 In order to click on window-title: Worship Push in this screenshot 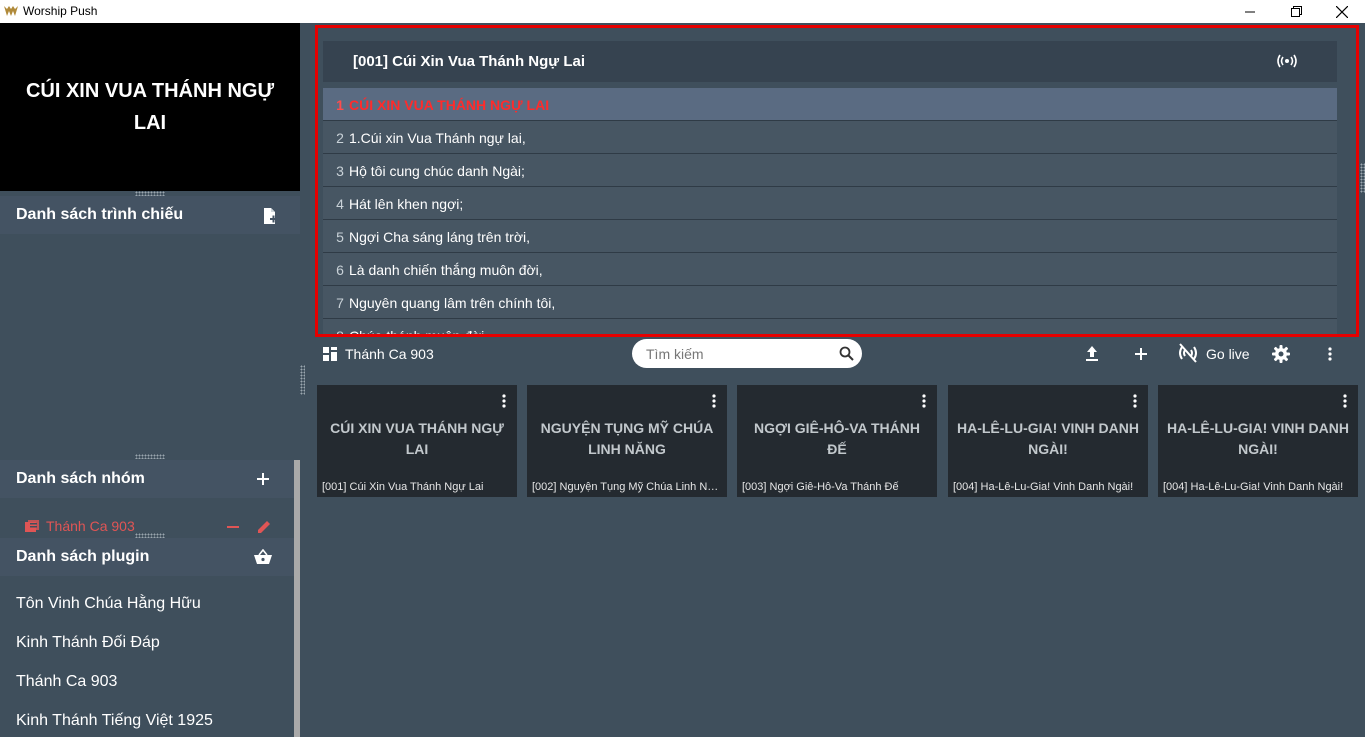, I will do `click(60, 11)`.